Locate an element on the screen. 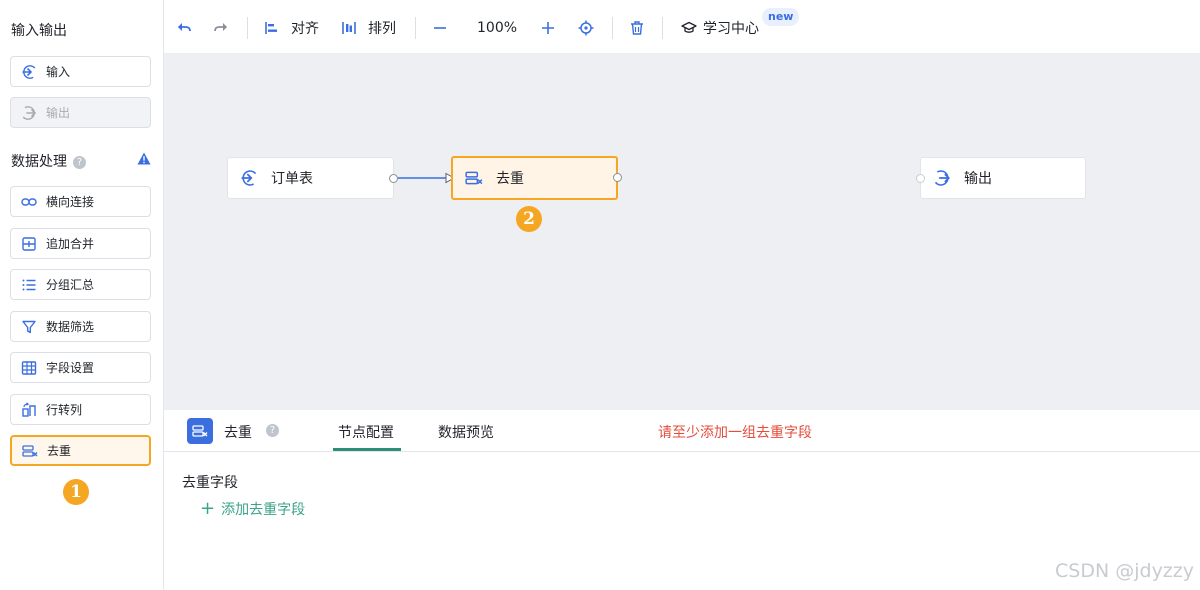  zoom-in-icon is located at coordinates (548, 28).